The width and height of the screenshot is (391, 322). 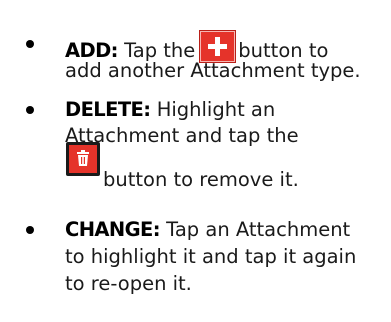 I want to click on delete-text-line1: Highlight an, so click(x=216, y=109).